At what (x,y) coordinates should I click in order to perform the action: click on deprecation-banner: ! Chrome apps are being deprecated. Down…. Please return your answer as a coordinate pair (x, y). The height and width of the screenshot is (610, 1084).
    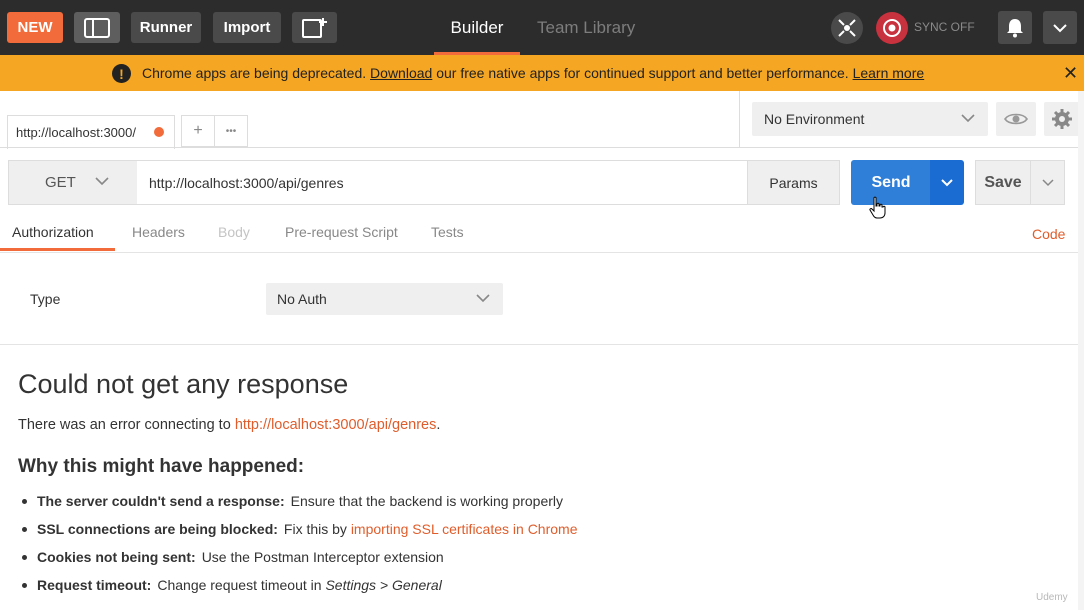
    Looking at the image, I should click on (542, 73).